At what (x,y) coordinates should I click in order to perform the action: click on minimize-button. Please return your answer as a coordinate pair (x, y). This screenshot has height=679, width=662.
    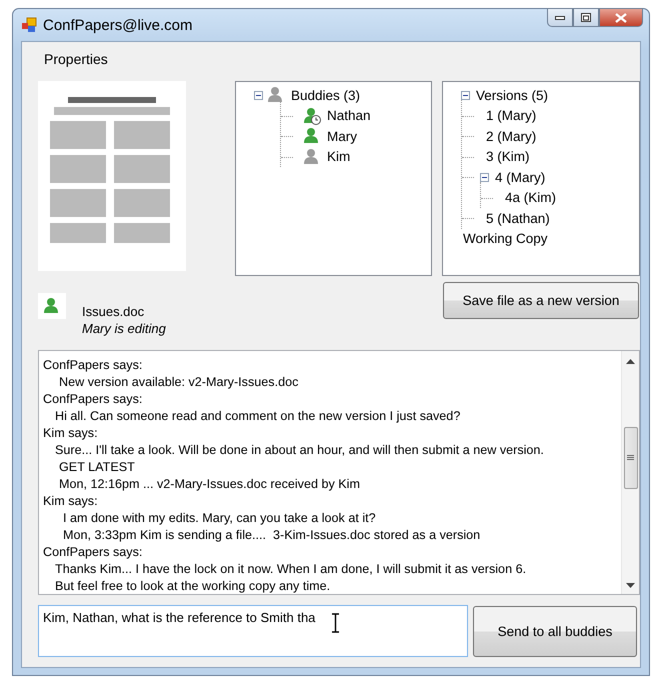
    Looking at the image, I should click on (560, 17).